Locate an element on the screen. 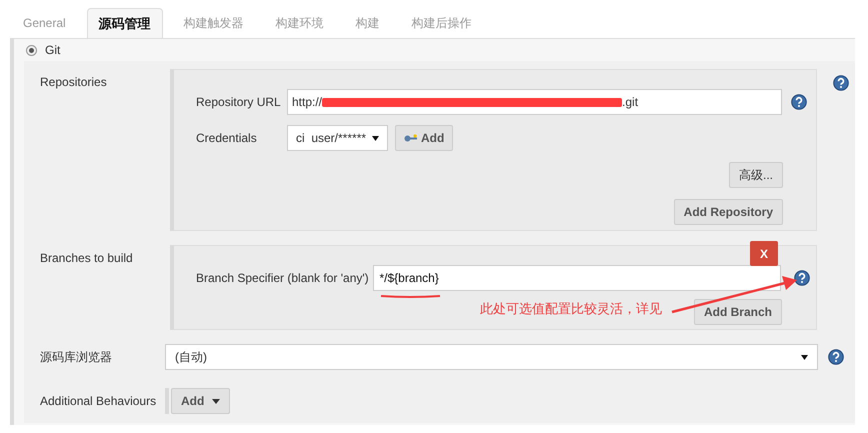 The width and height of the screenshot is (868, 433). add-repository-button: Add Repository is located at coordinates (728, 212).